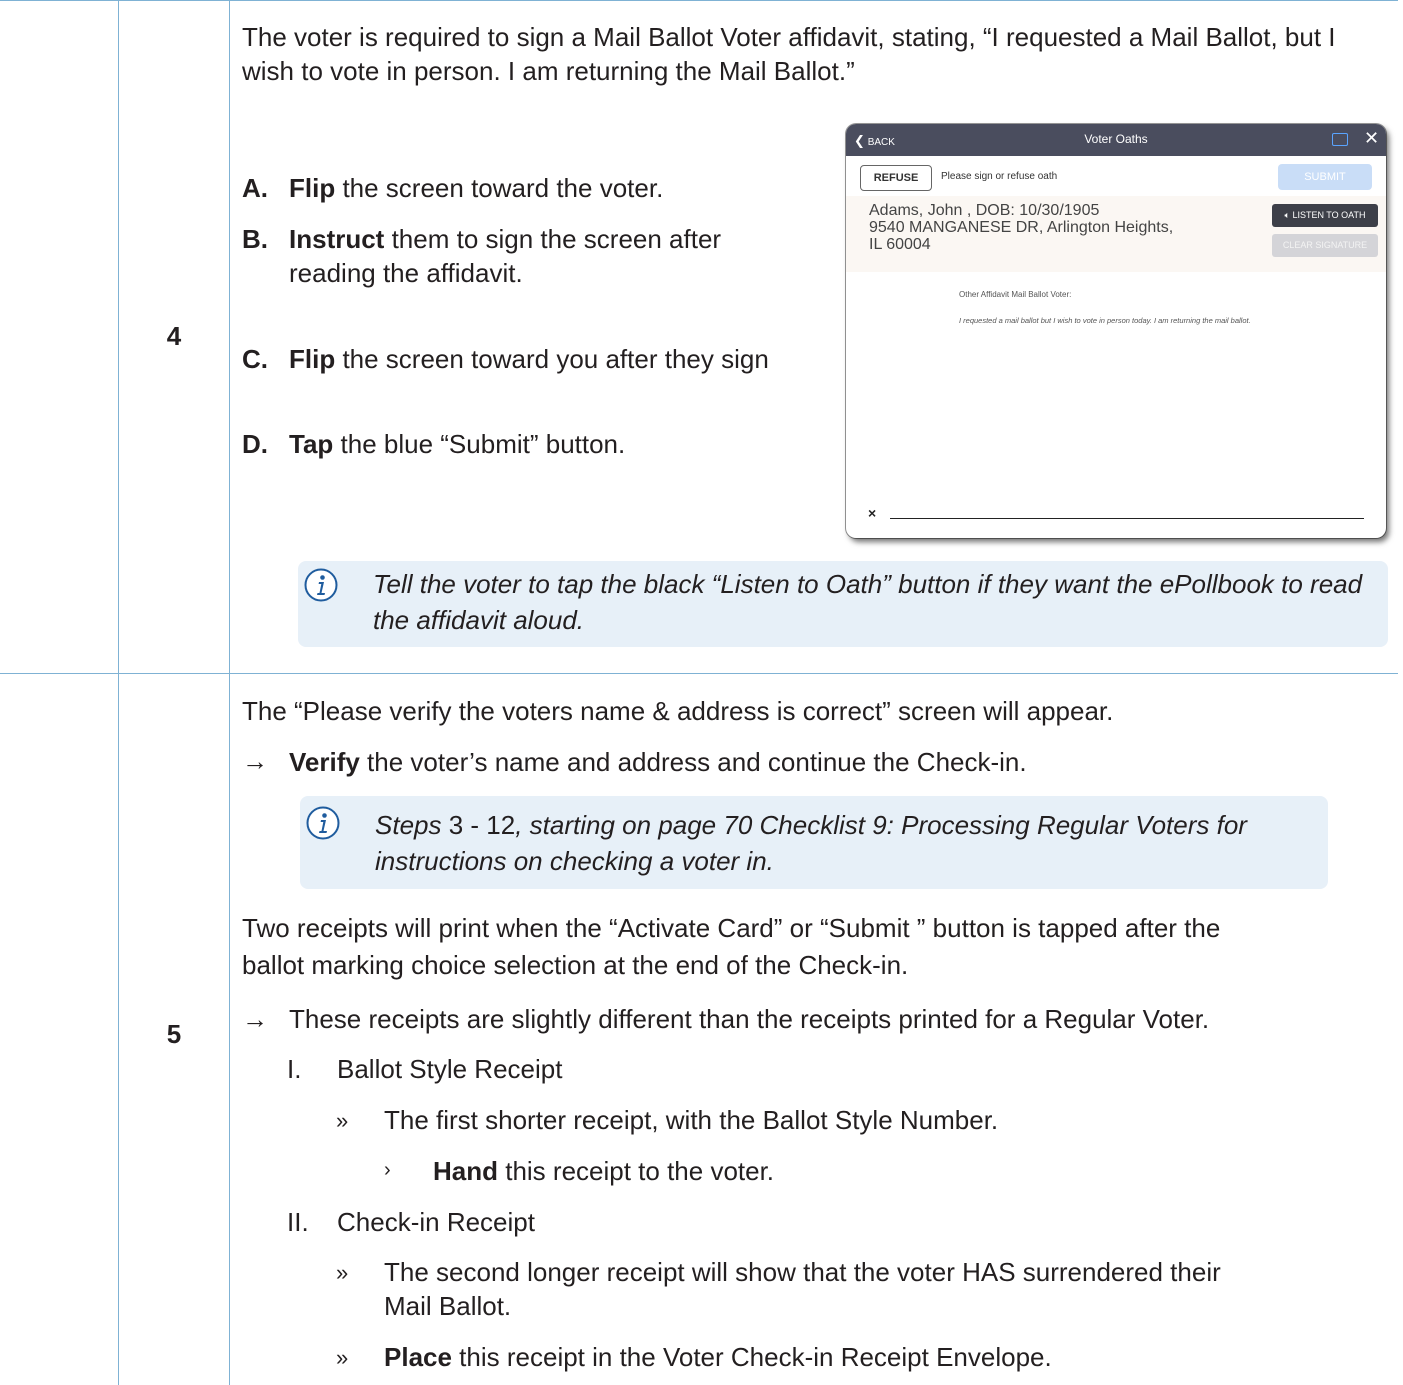 Image resolution: width=1403 pixels, height=1385 pixels. I want to click on screen-mirror-icon, so click(1340, 139).